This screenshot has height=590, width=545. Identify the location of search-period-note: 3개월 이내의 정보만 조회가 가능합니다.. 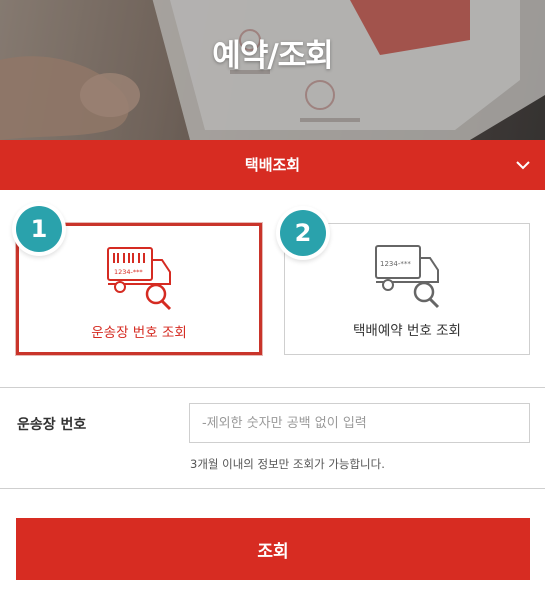
(287, 464).